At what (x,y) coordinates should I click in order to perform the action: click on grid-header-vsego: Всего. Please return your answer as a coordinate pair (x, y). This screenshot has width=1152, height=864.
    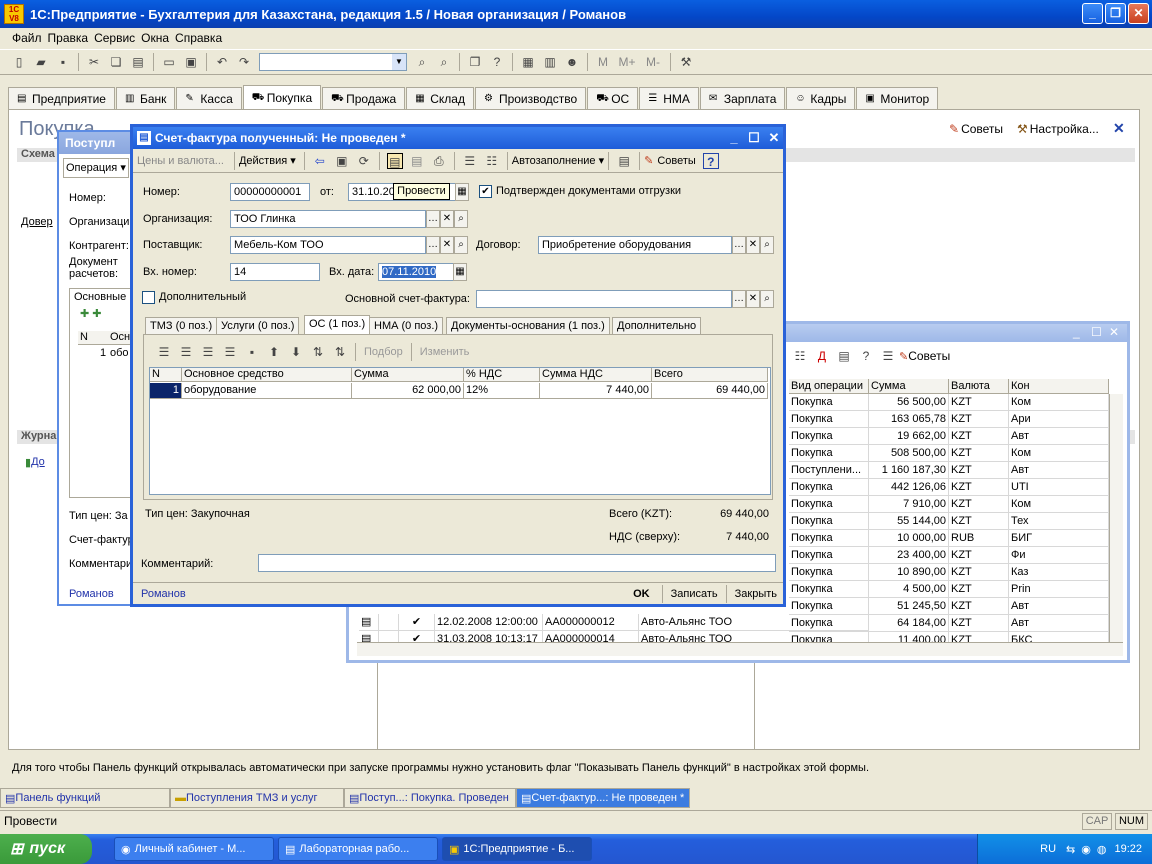
    Looking at the image, I should click on (710, 375).